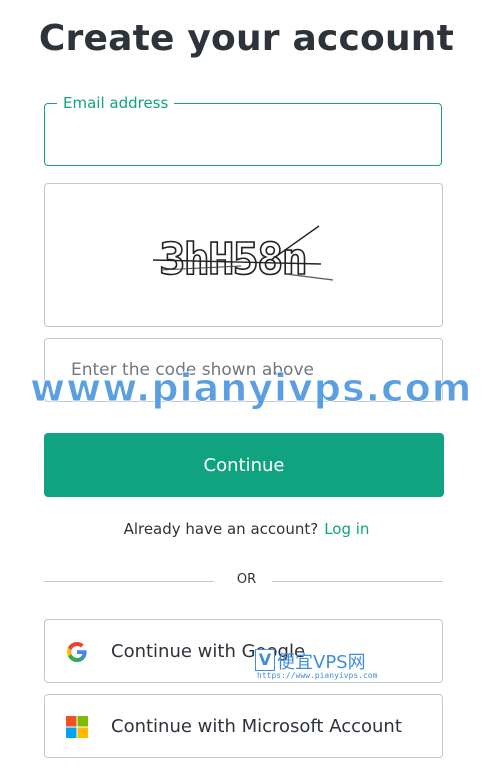 Image resolution: width=493 pixels, height=782 pixels. What do you see at coordinates (317, 675) in the screenshot?
I see `watermark-badge-url: https://www.pianyivps.com` at bounding box center [317, 675].